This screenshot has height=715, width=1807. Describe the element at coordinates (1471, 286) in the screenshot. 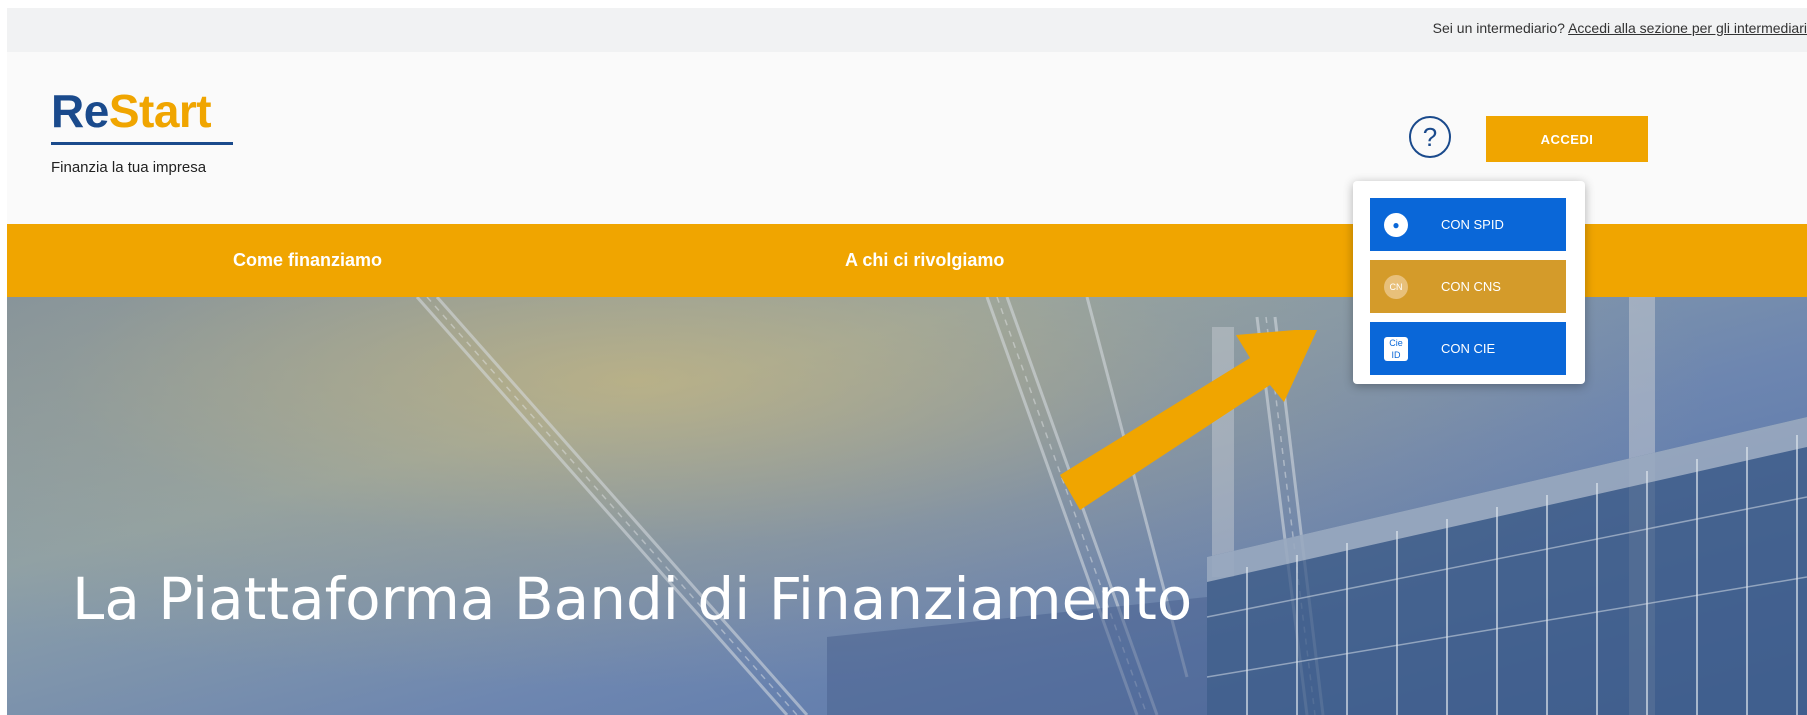

I see `login-cns-label: CON CNS` at that location.